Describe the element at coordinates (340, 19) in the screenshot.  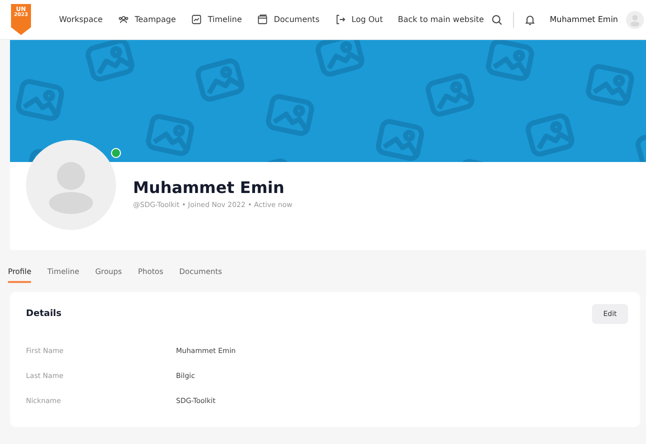
I see `logout-icon` at that location.